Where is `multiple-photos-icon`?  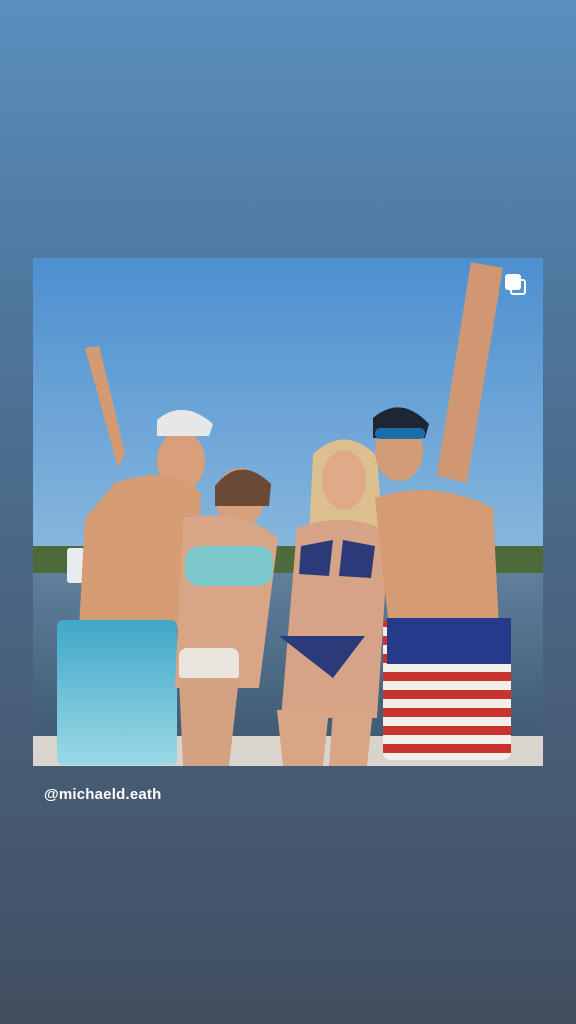
multiple-photos-icon is located at coordinates (517, 286).